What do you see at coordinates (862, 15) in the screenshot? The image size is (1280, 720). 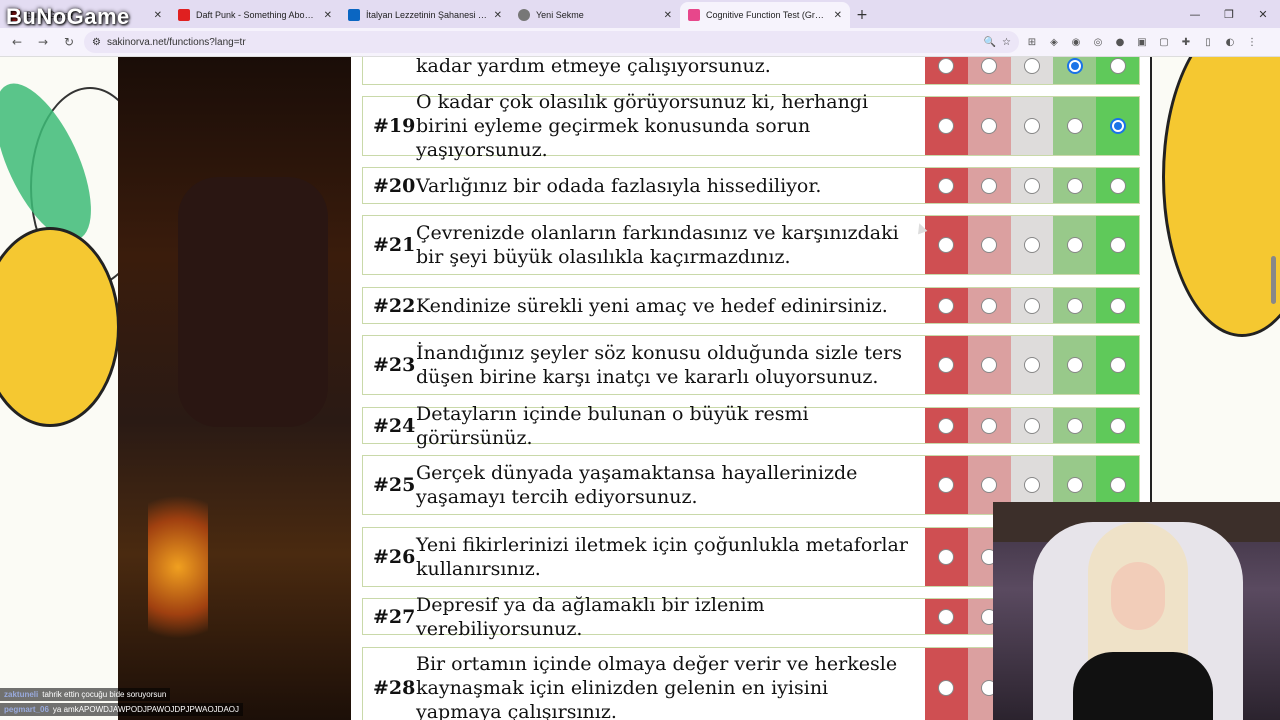 I see `new-tab-button: +` at bounding box center [862, 15].